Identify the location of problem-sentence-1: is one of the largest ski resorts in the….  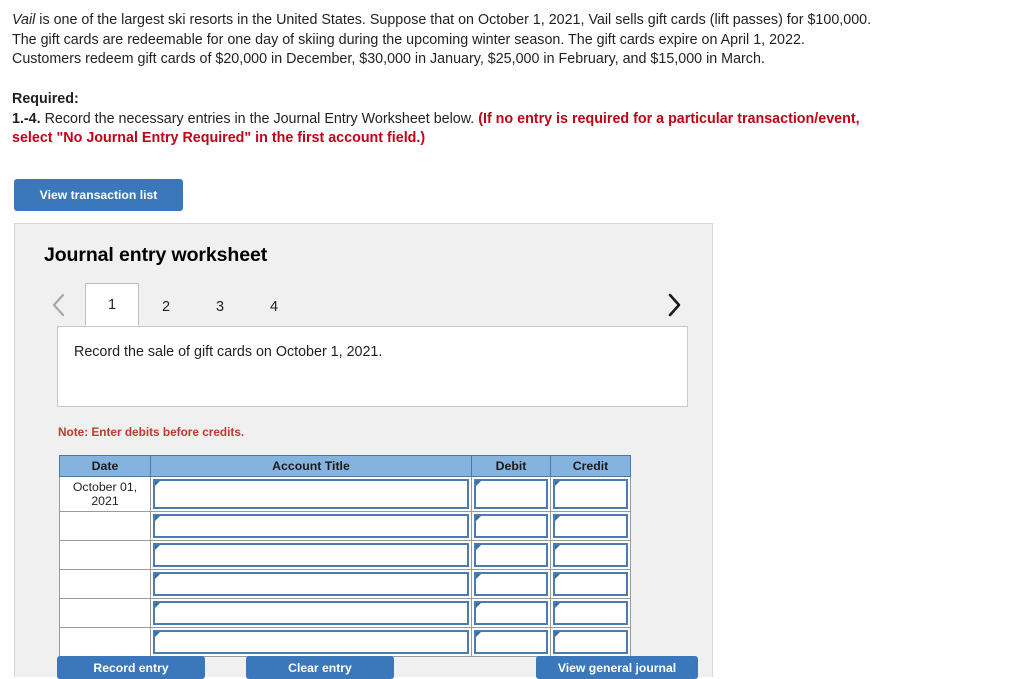
(453, 20).